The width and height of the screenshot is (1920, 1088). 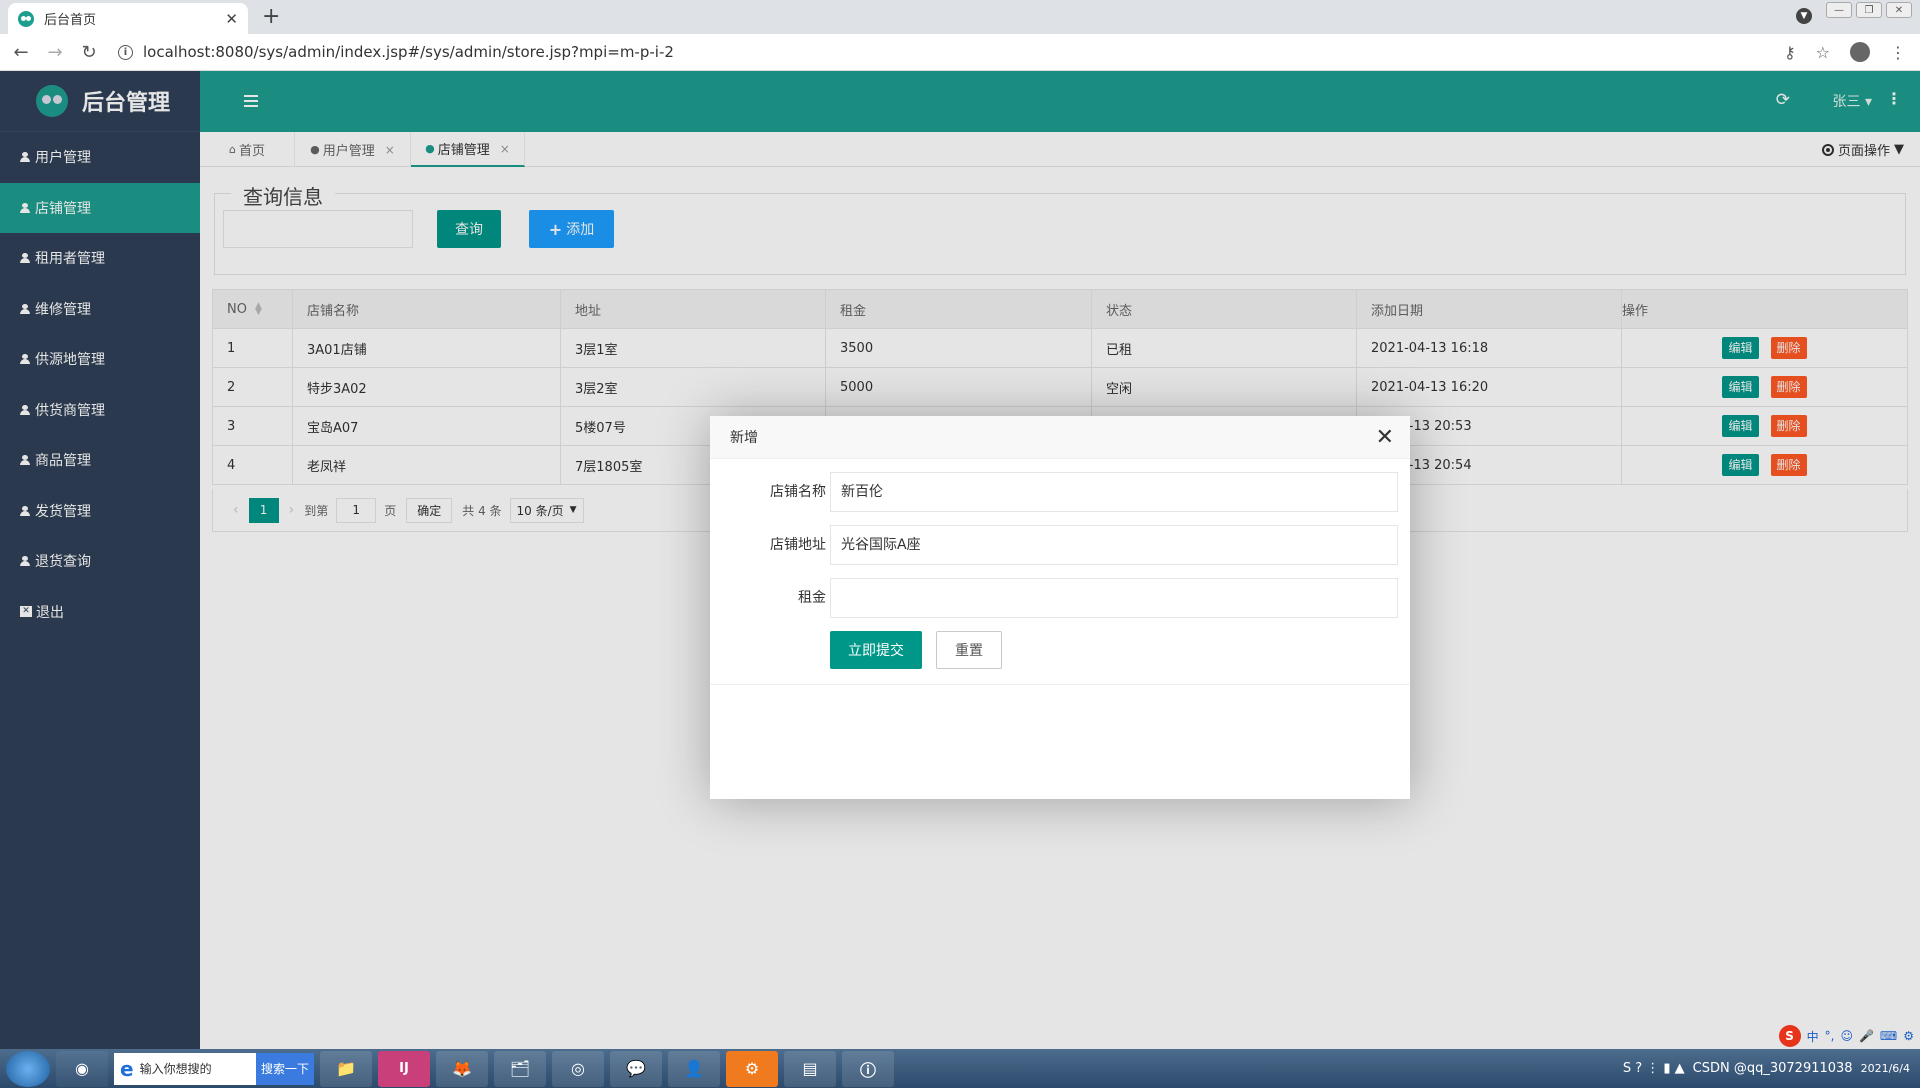 What do you see at coordinates (1813, 1036) in the screenshot?
I see `ime-chinese-icon: 中` at bounding box center [1813, 1036].